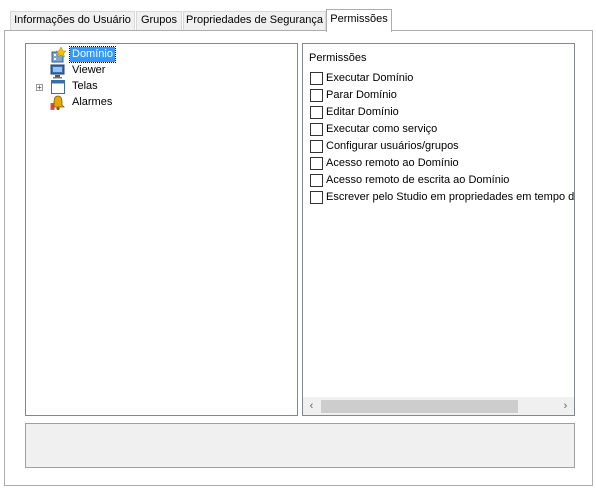 Image resolution: width=596 pixels, height=489 pixels. Describe the element at coordinates (92, 54) in the screenshot. I see `tree-item-label: Domínio` at that location.